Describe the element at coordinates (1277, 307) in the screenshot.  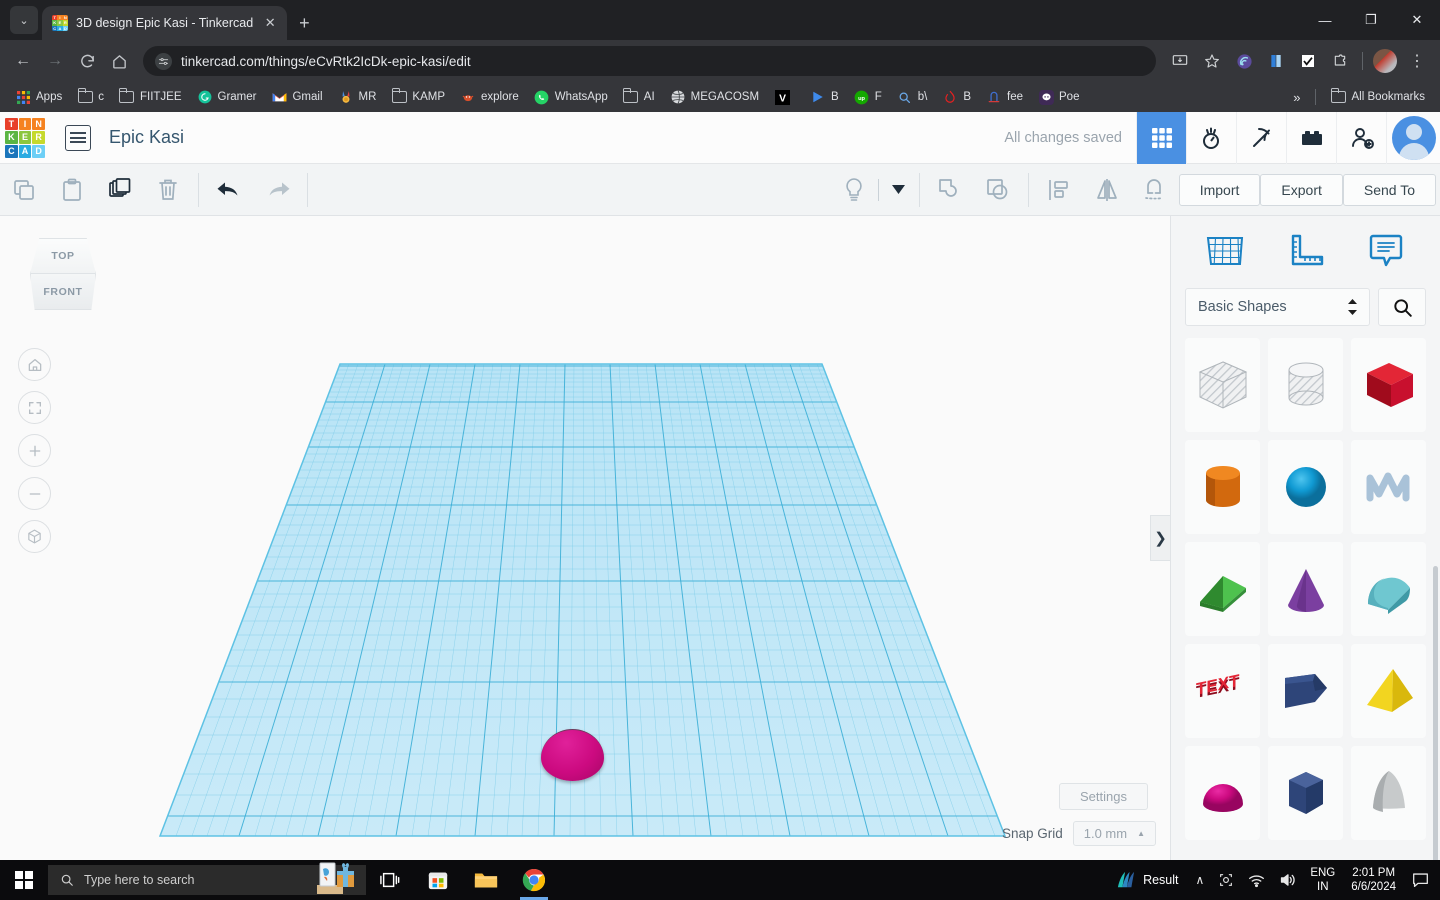
I see `shape-category-select: Basic Shapes` at that location.